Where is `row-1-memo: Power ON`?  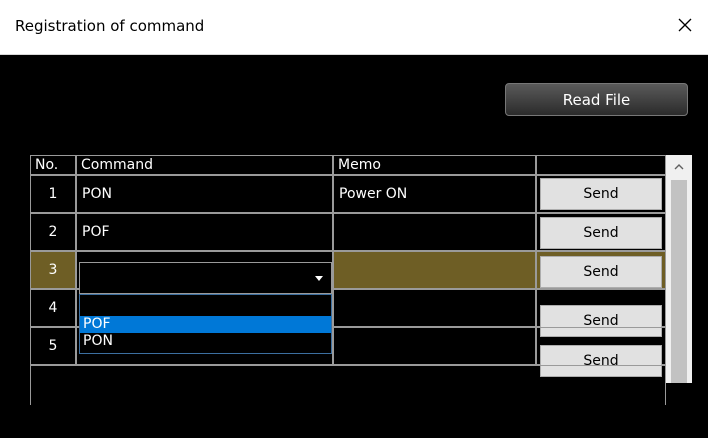
row-1-memo: Power ON is located at coordinates (434, 194).